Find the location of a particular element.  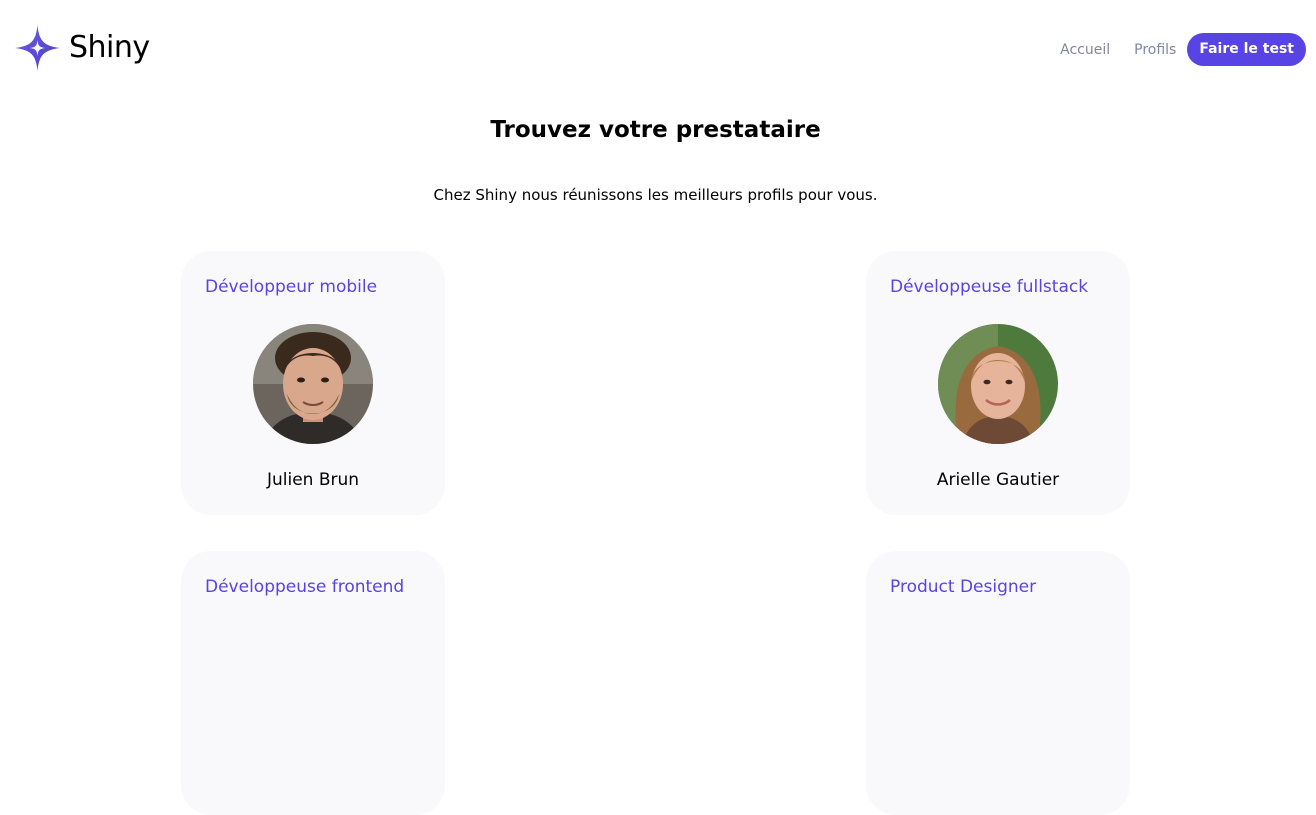

profile-card: Développeur mobile Julien Brun is located at coordinates (313, 383).